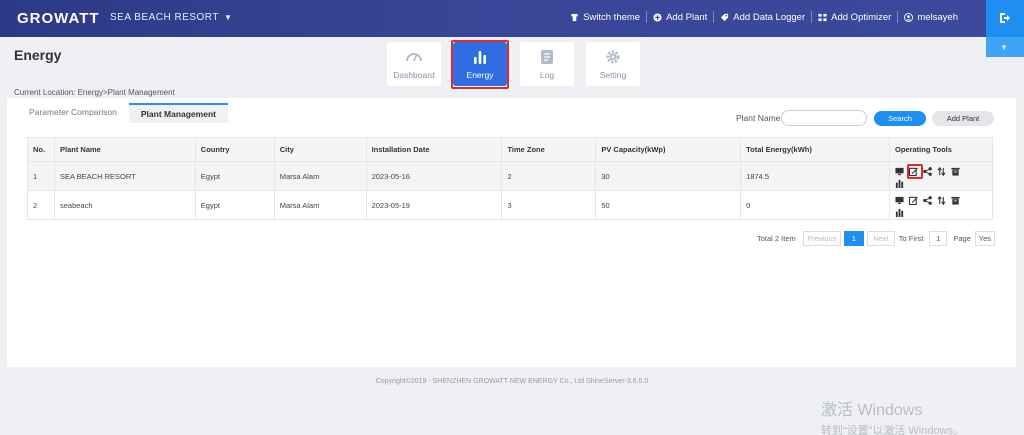  I want to click on add-optimizer-button: Add Optimizer, so click(855, 17).